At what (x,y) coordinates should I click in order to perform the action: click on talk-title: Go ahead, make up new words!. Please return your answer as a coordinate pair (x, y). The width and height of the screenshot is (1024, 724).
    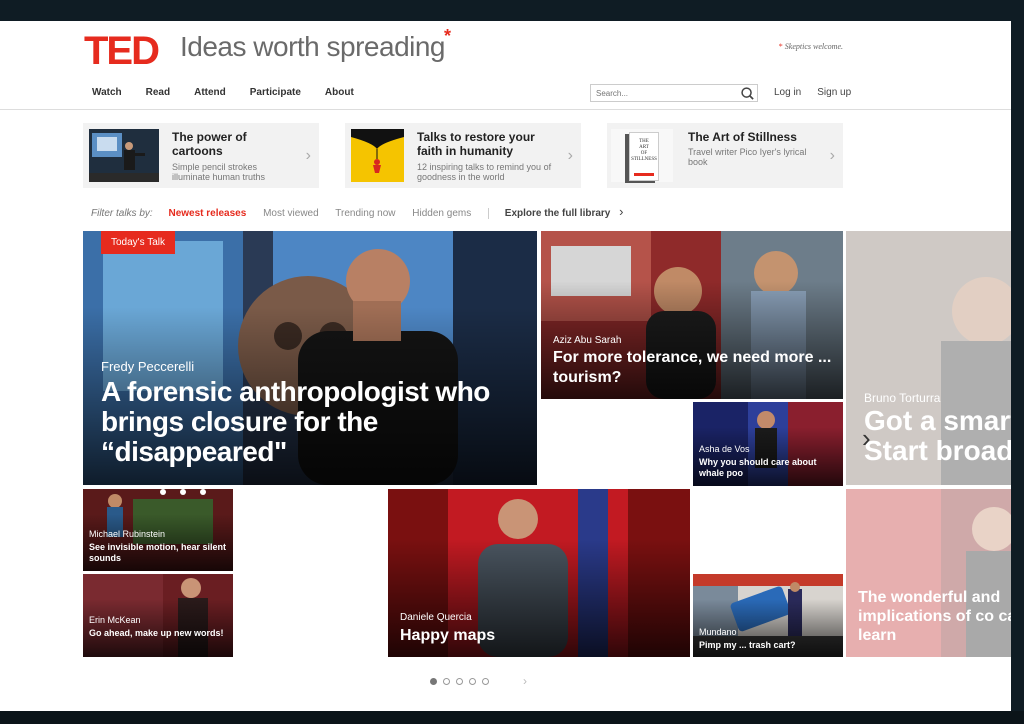
    Looking at the image, I should click on (156, 633).